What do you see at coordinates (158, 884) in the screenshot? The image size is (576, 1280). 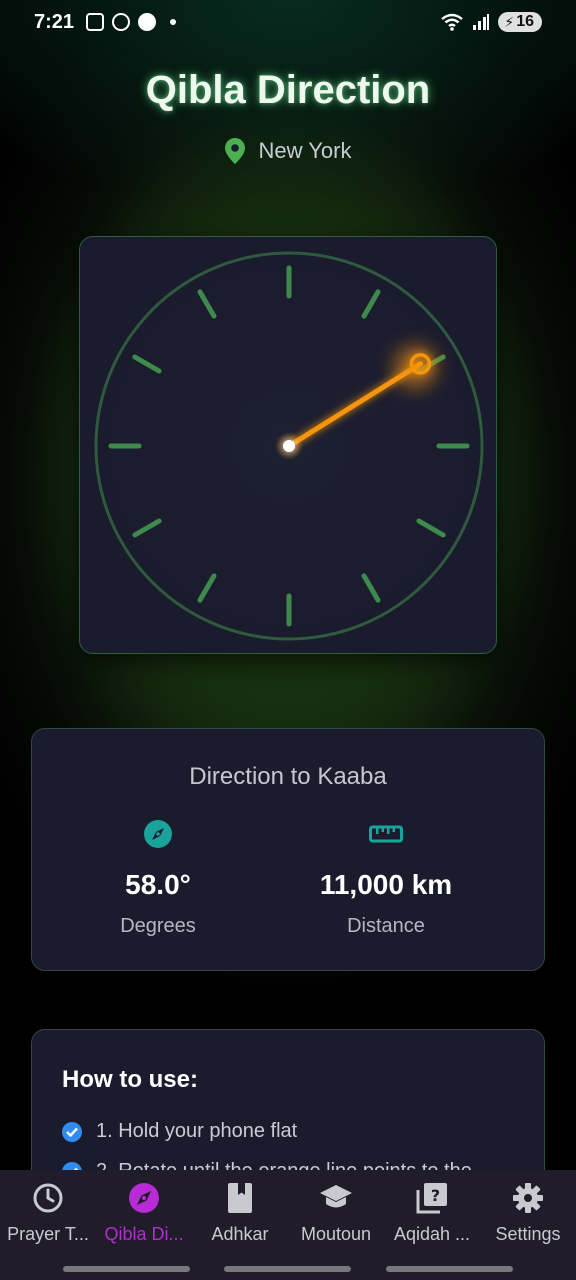 I see `degrees-value: 58.0°` at bounding box center [158, 884].